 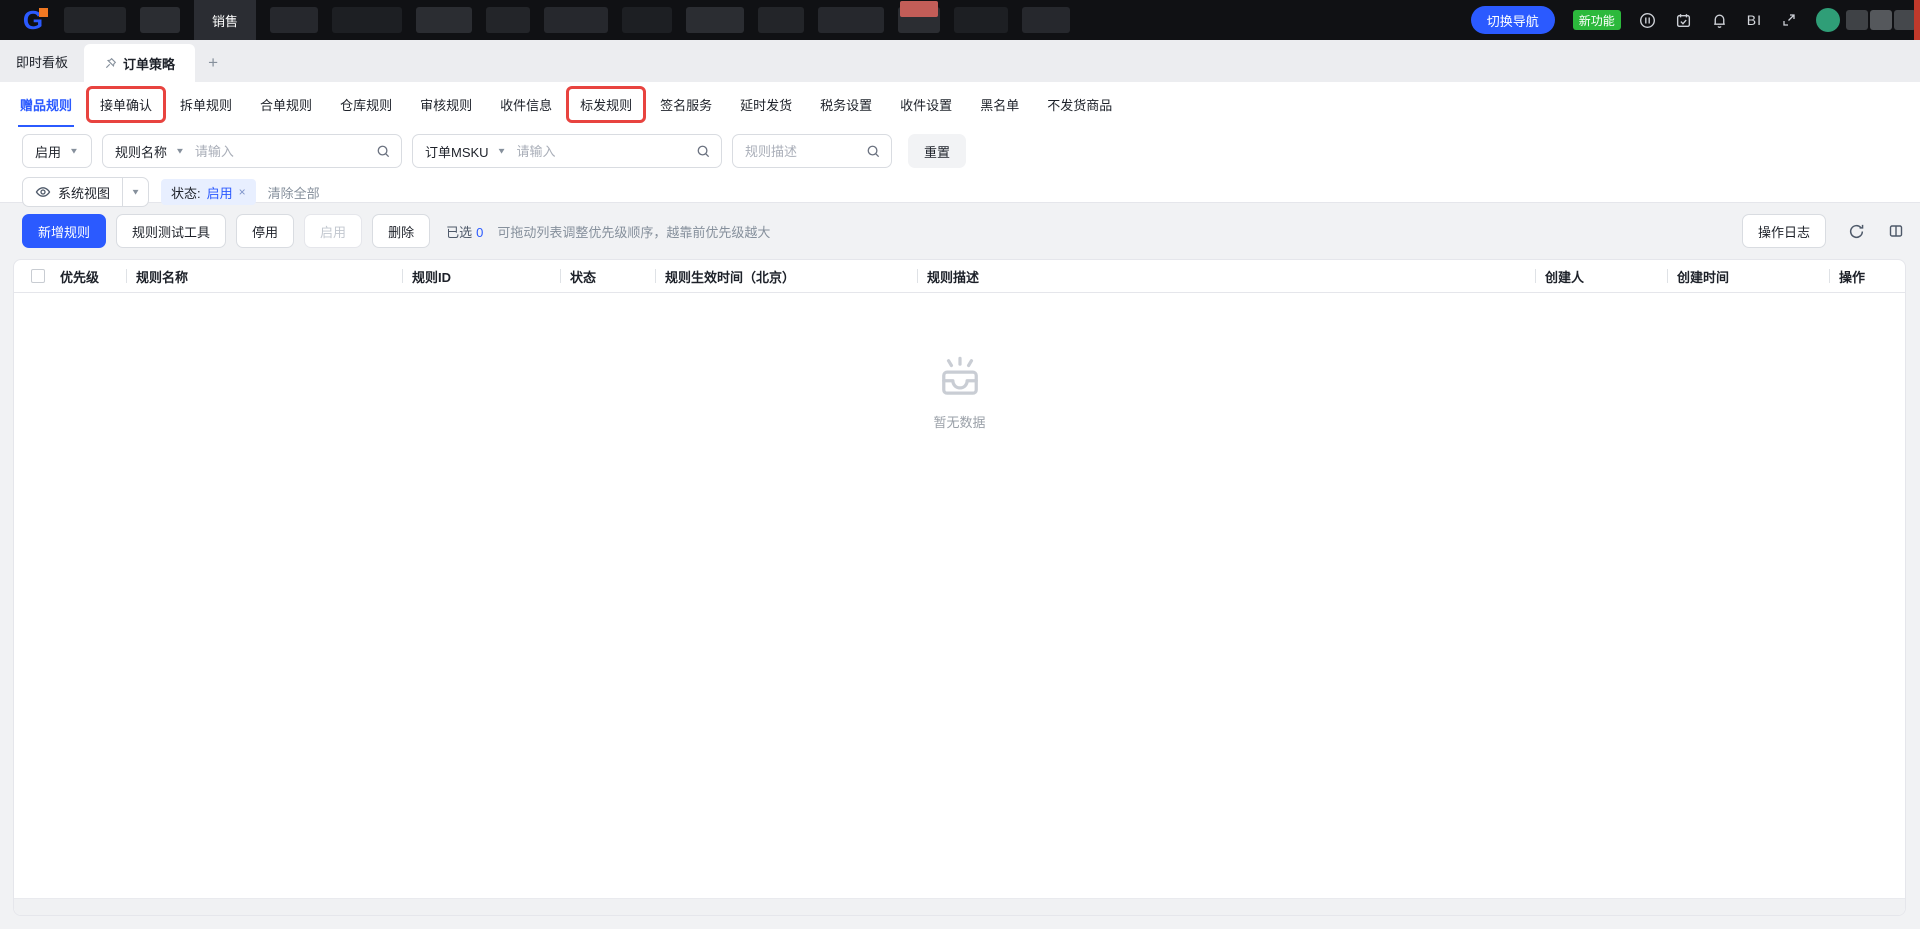 I want to click on subtab-merge-rules: 合单规则, so click(x=286, y=104).